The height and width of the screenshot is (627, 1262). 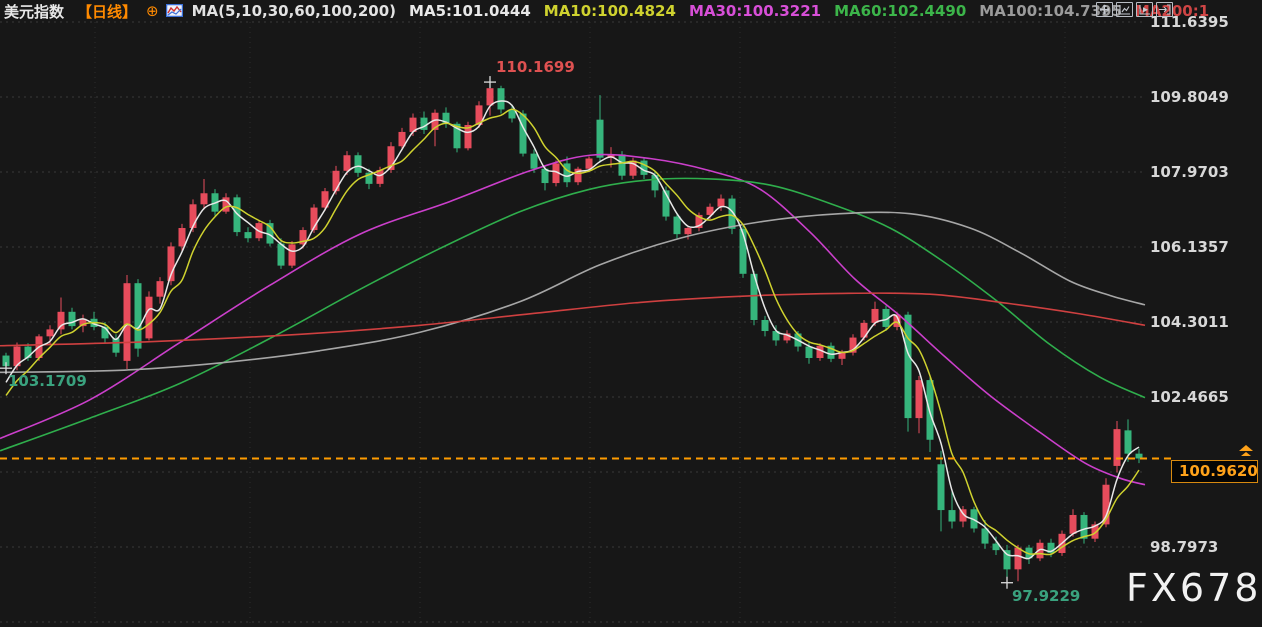 What do you see at coordinates (1104, 9) in the screenshot?
I see `move-tool-button` at bounding box center [1104, 9].